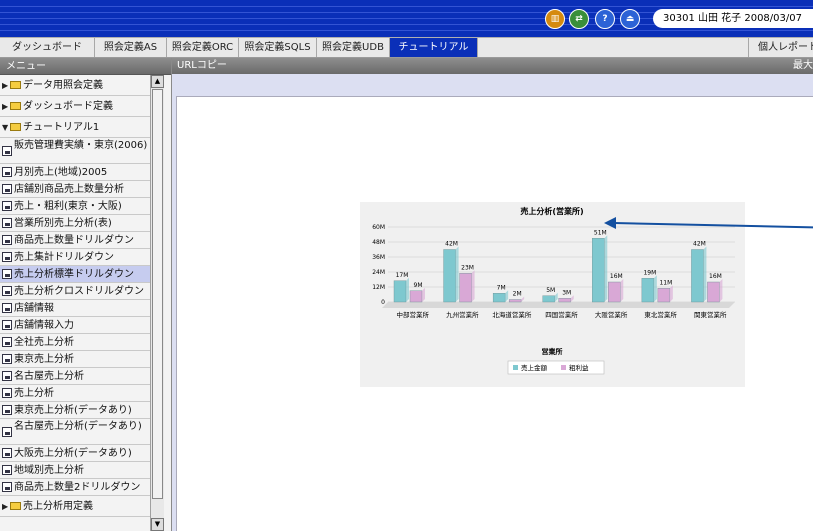  Describe the element at coordinates (555, 19) in the screenshot. I see `chart-icon: ▥` at that location.